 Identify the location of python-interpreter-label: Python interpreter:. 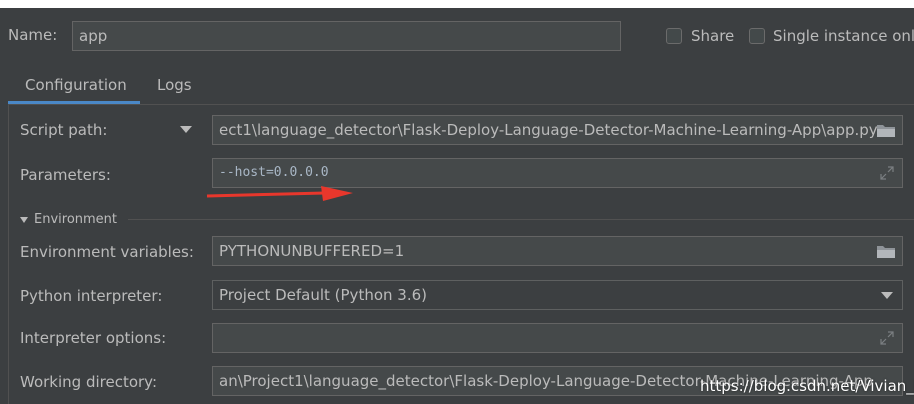
(91, 296).